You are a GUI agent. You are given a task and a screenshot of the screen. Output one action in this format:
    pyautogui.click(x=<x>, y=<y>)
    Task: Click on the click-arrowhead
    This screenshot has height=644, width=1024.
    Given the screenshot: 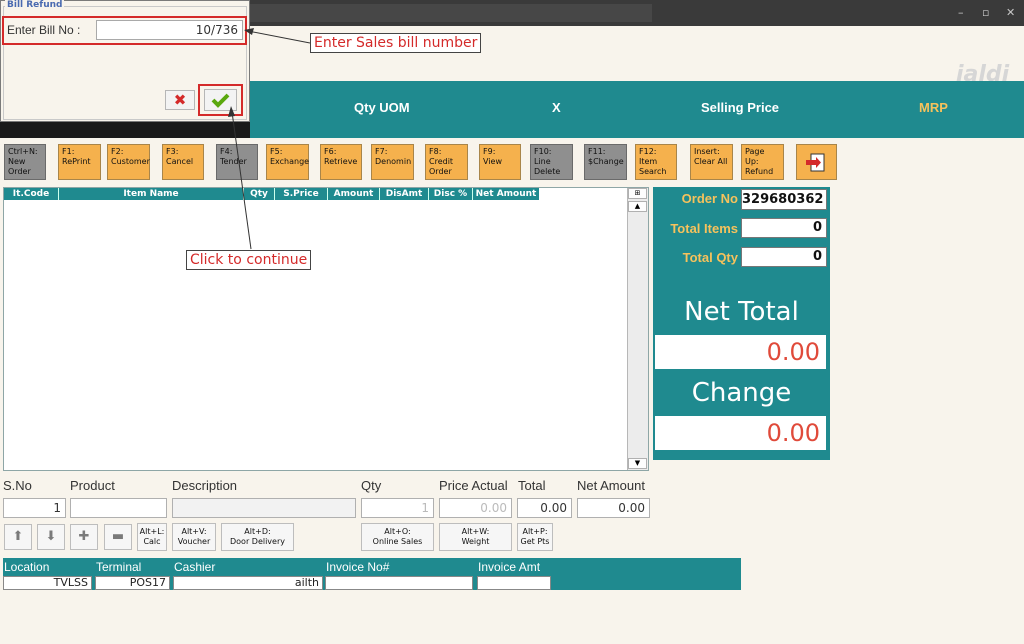 What is the action you would take?
    pyautogui.click(x=231, y=111)
    